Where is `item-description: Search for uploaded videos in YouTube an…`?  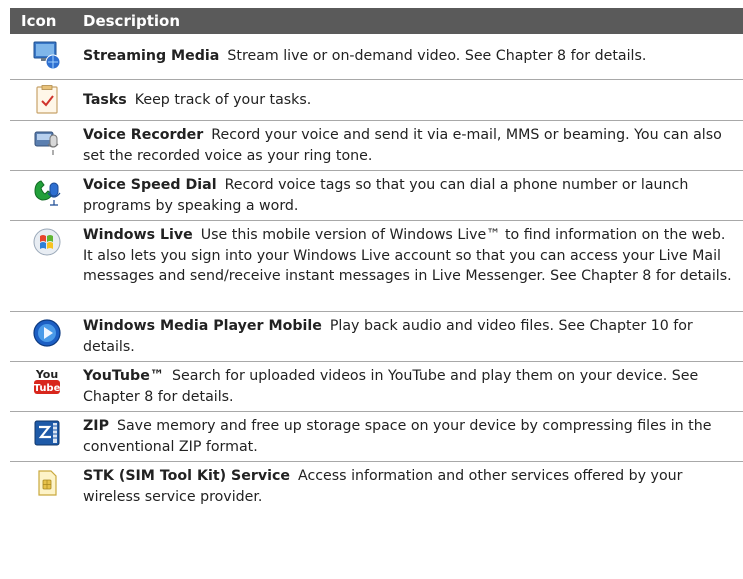
item-description: Search for uploaded videos in YouTube an… is located at coordinates (391, 386).